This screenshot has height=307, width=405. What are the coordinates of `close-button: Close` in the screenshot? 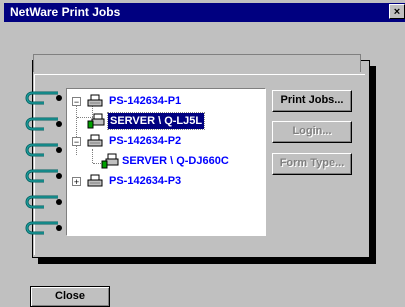 It's located at (70, 296).